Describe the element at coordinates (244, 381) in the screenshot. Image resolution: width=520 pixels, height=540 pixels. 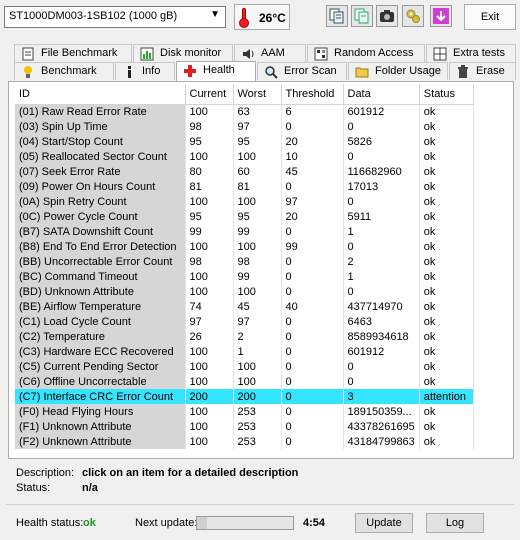
I see `table-row: (C6) Offline Uncorrectable 100 100 0 0 ok` at that location.